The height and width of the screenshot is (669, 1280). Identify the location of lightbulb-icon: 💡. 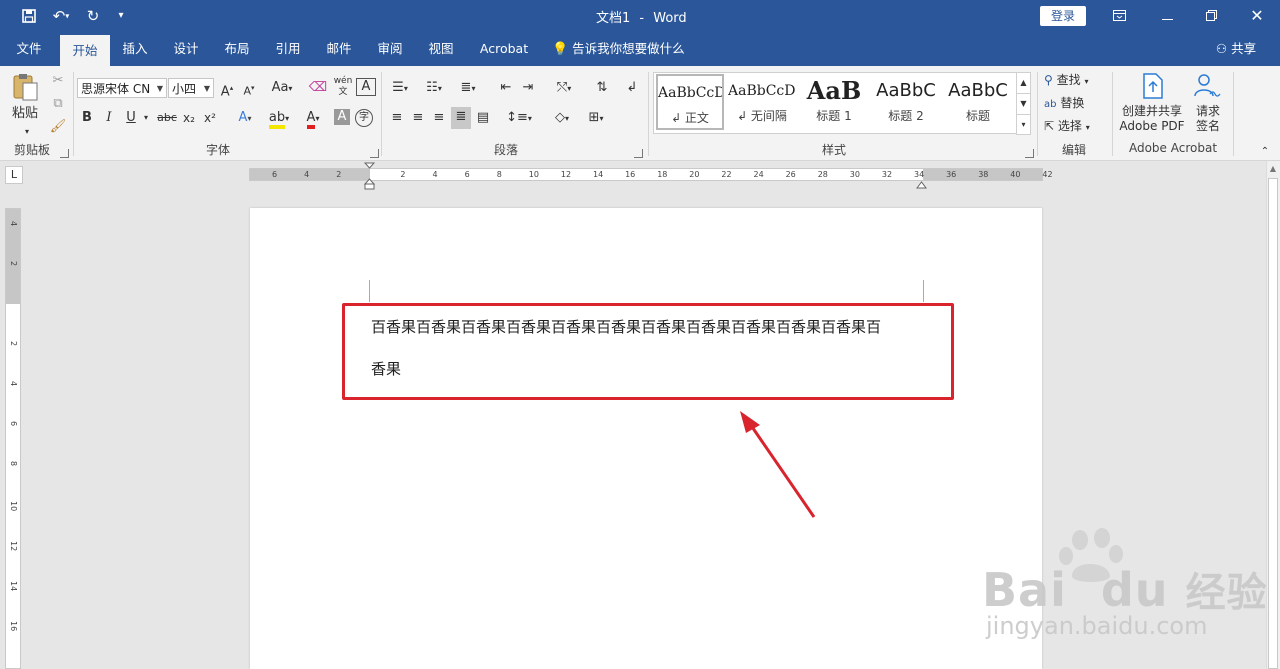
(560, 49).